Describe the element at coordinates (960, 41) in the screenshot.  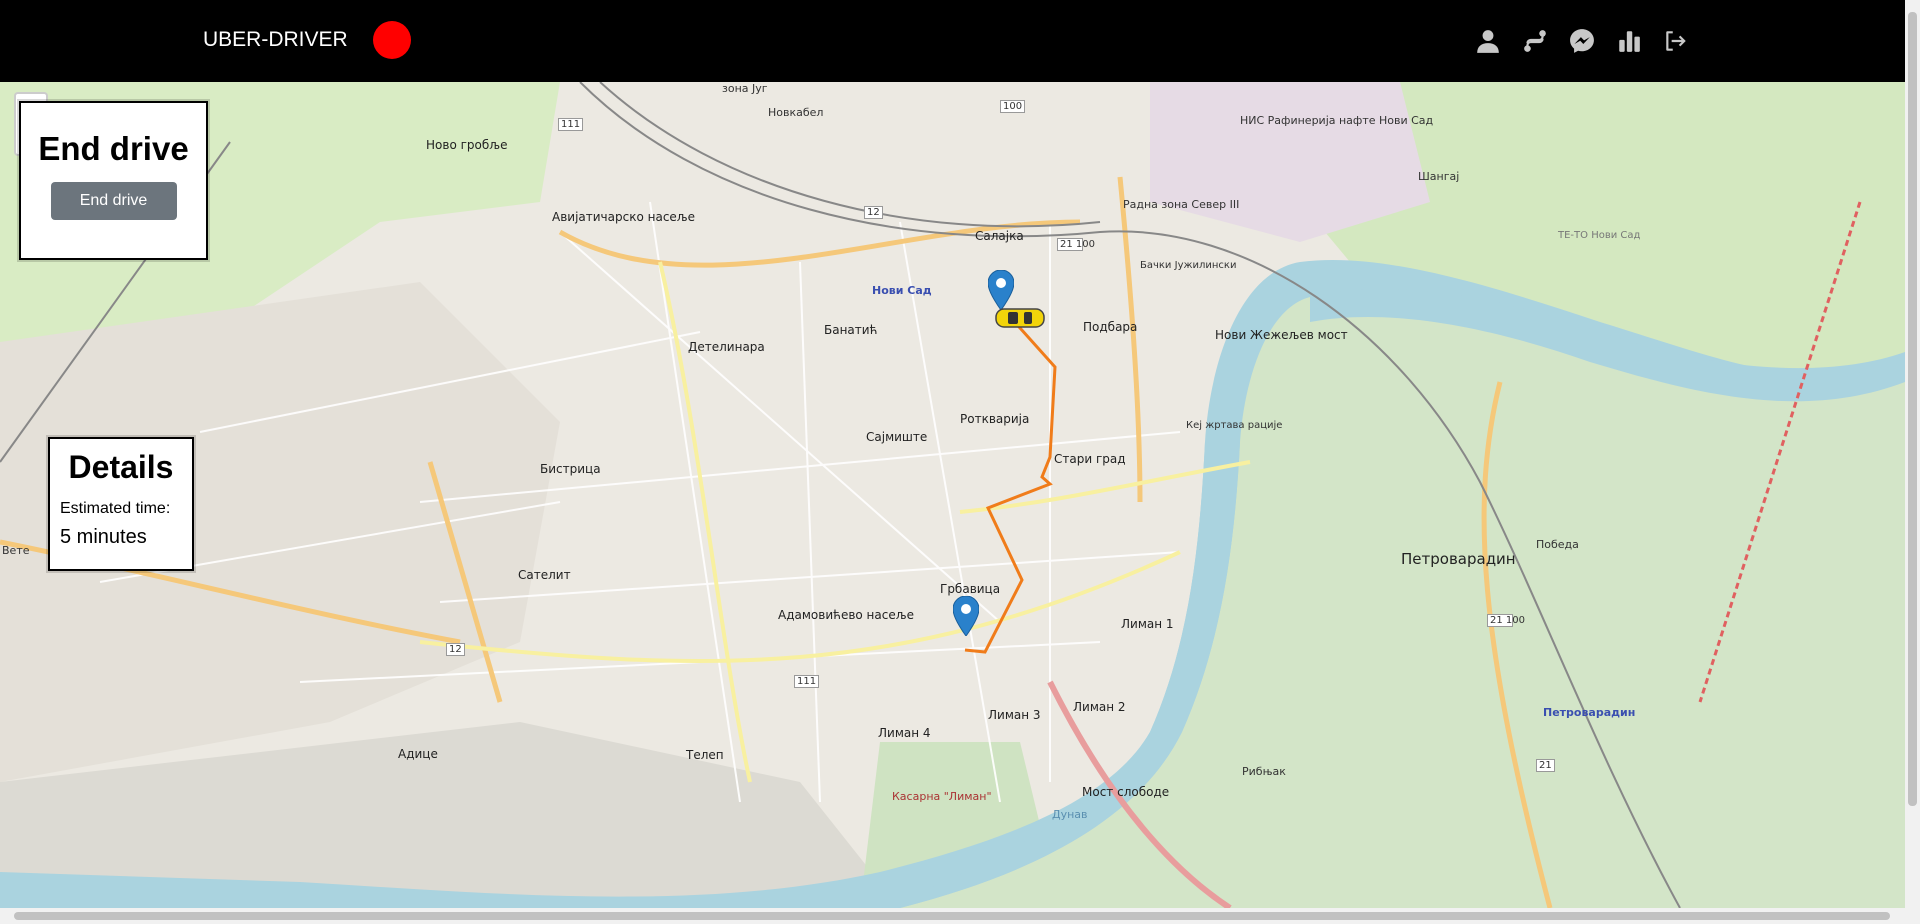
I see `top-navbar: UBER-DRIVER` at that location.